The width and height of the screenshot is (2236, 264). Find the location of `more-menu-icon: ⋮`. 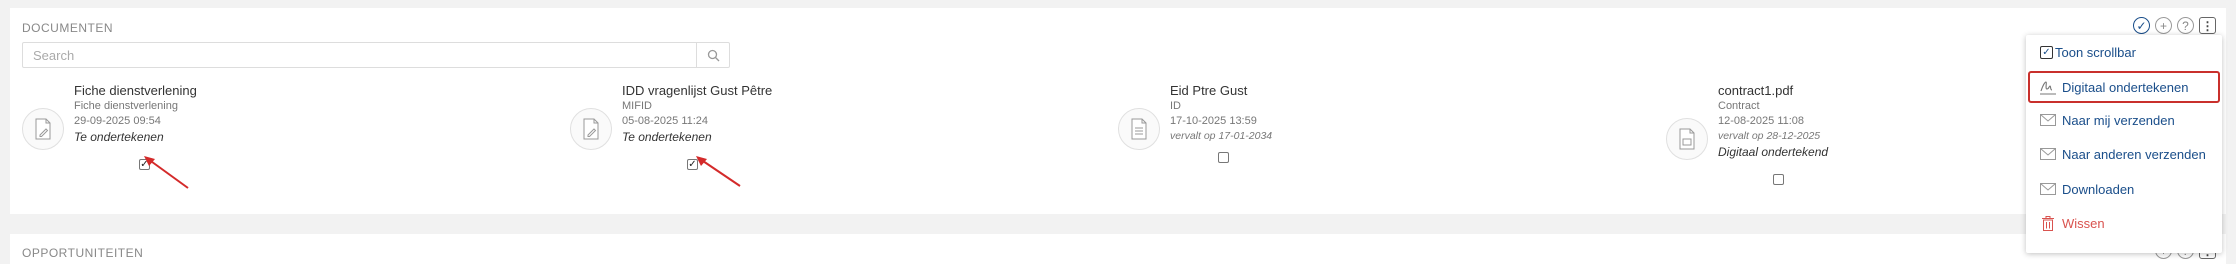

more-menu-icon: ⋮ is located at coordinates (2207, 25).